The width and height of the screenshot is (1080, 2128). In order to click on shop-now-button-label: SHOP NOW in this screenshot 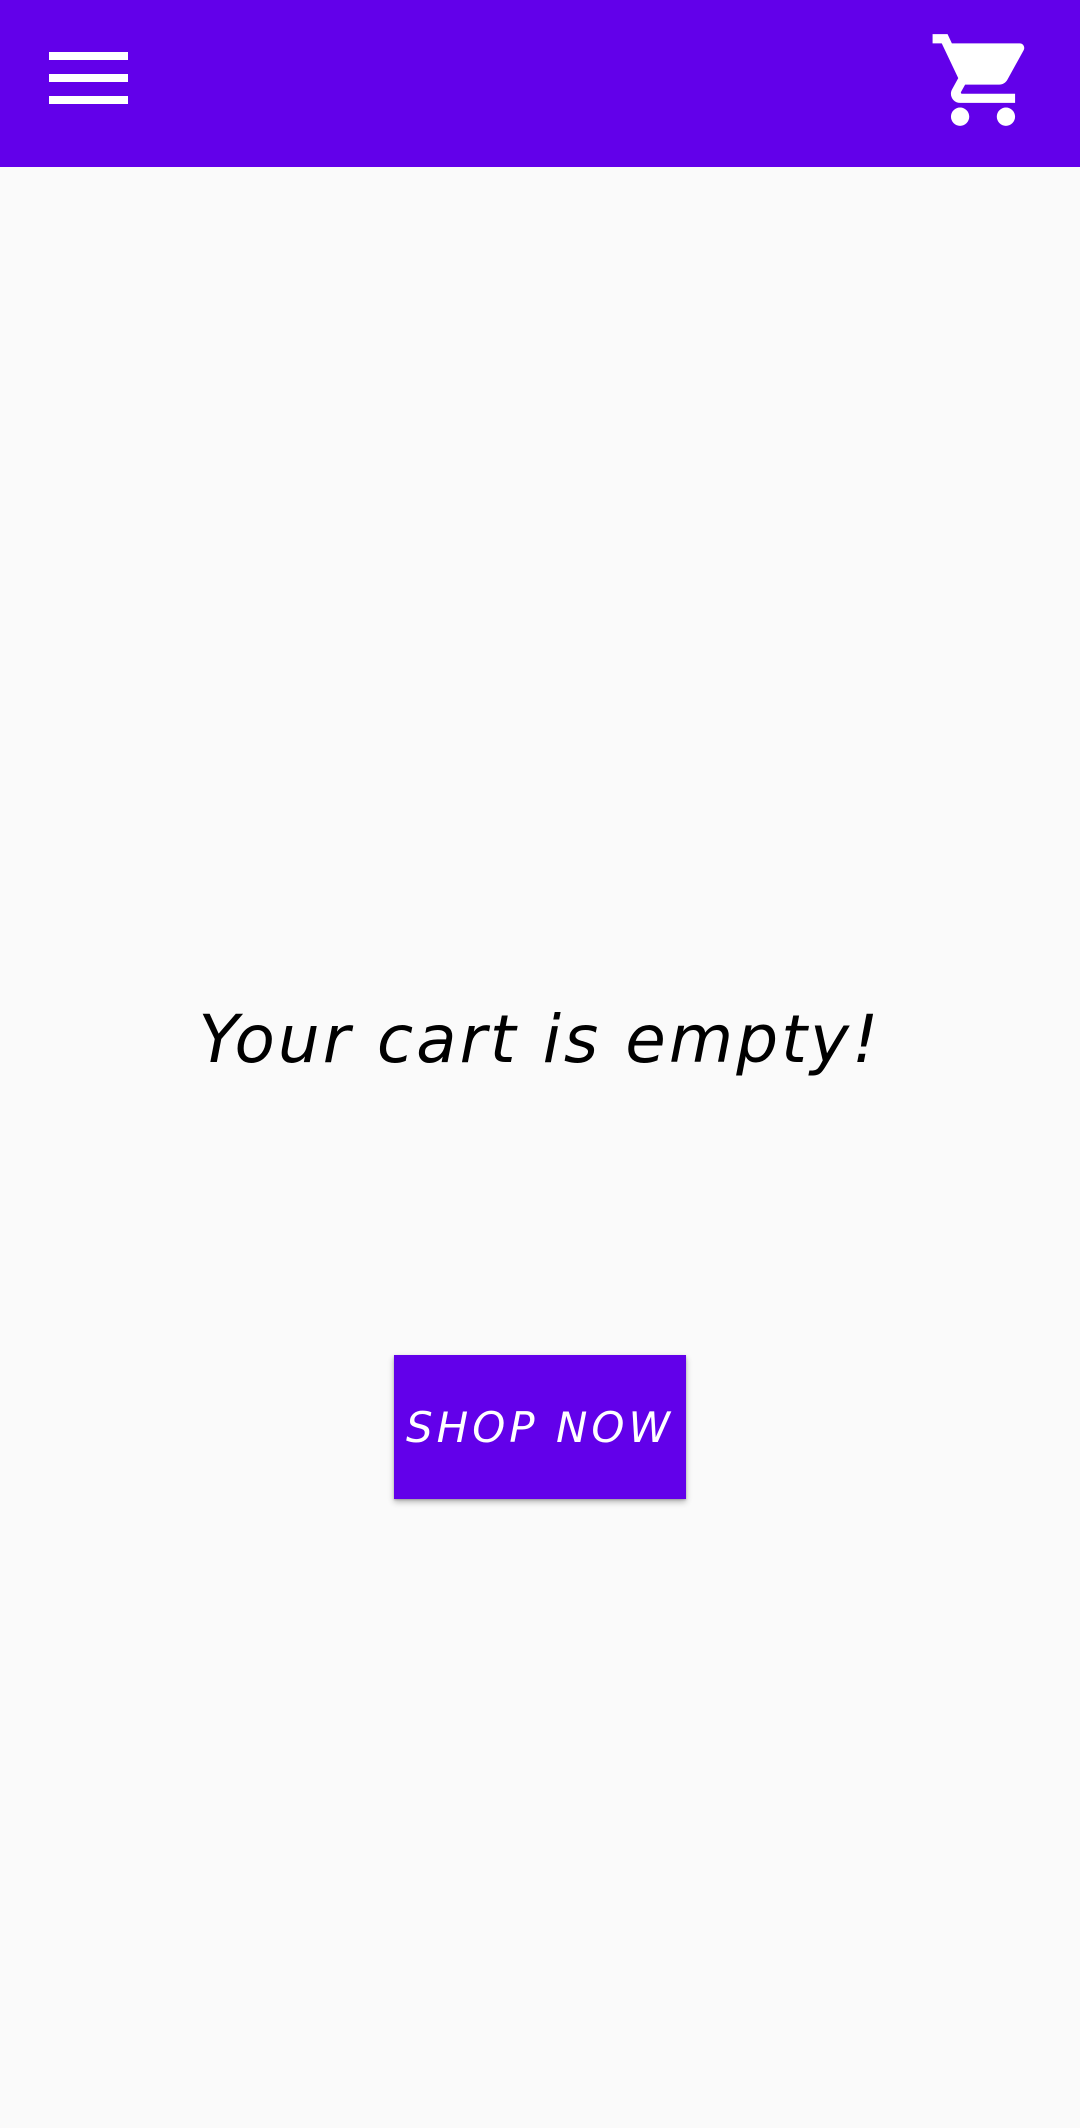, I will do `click(540, 1427)`.